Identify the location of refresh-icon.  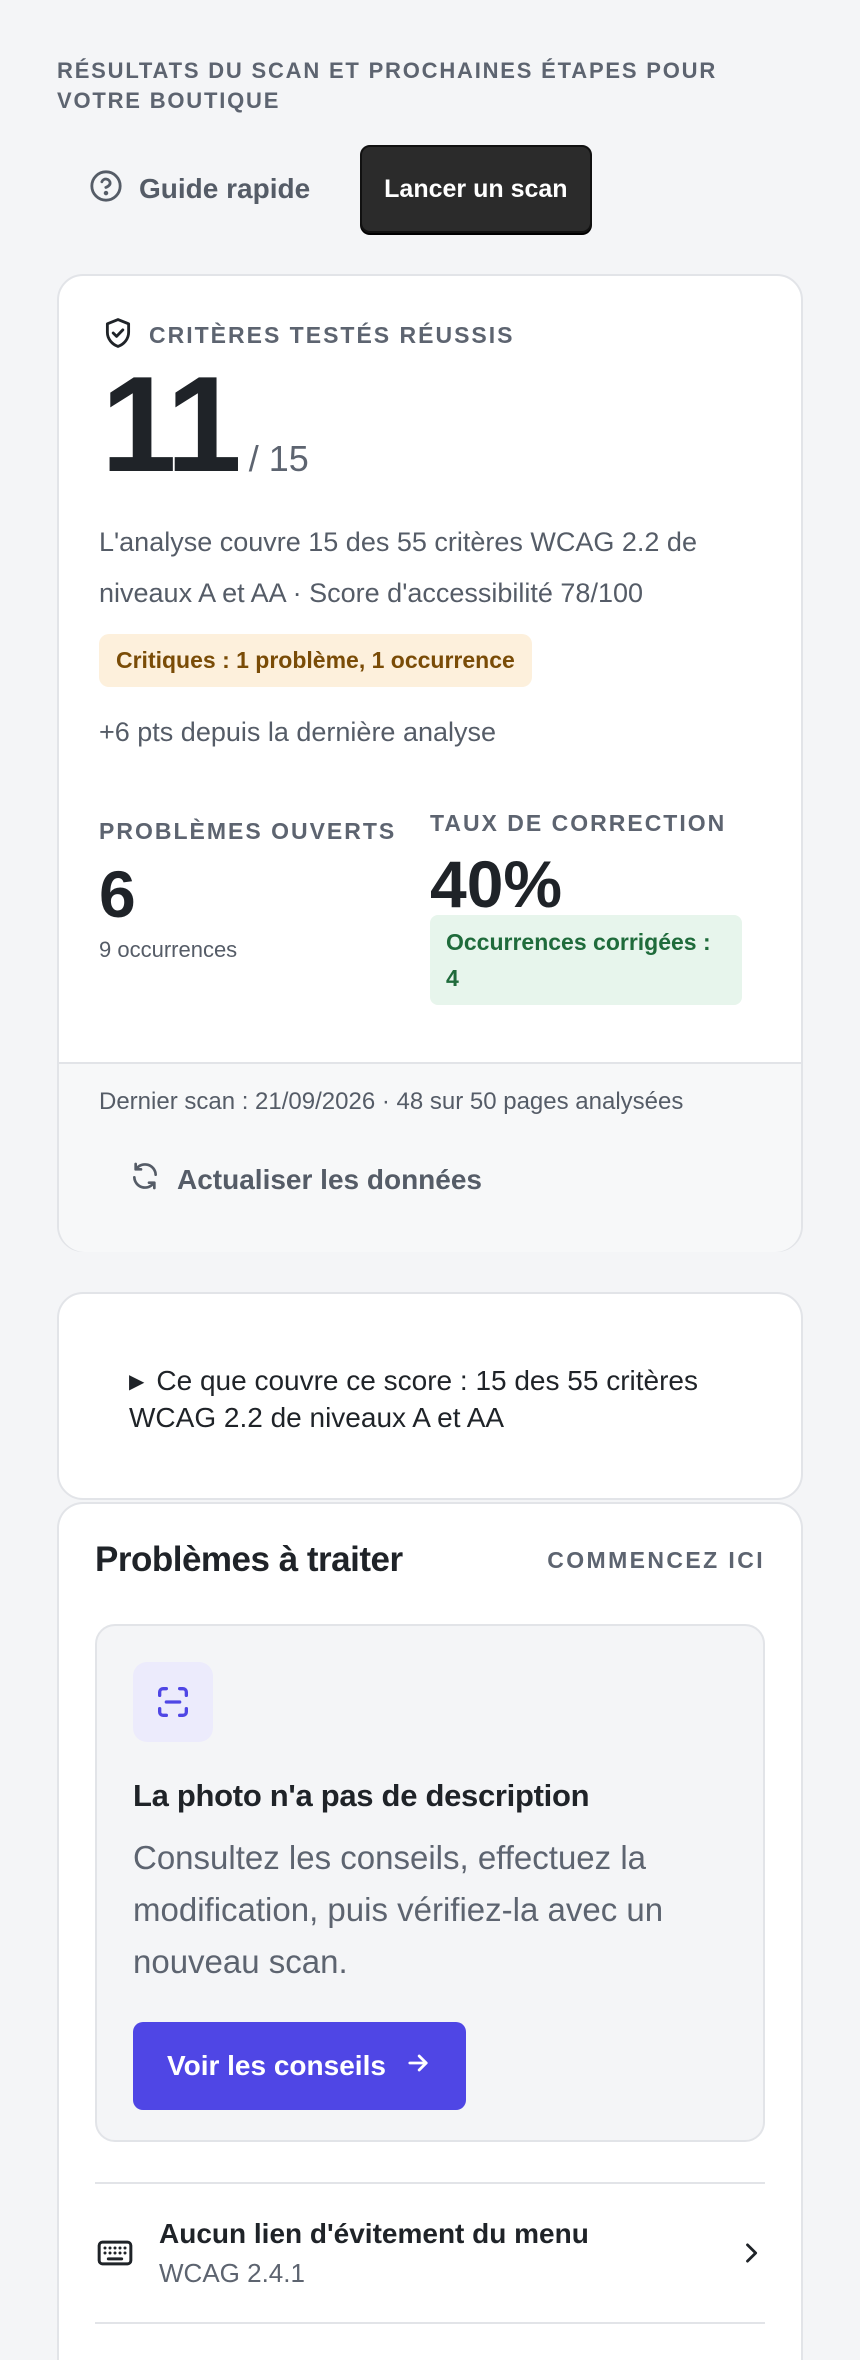
(145, 1179).